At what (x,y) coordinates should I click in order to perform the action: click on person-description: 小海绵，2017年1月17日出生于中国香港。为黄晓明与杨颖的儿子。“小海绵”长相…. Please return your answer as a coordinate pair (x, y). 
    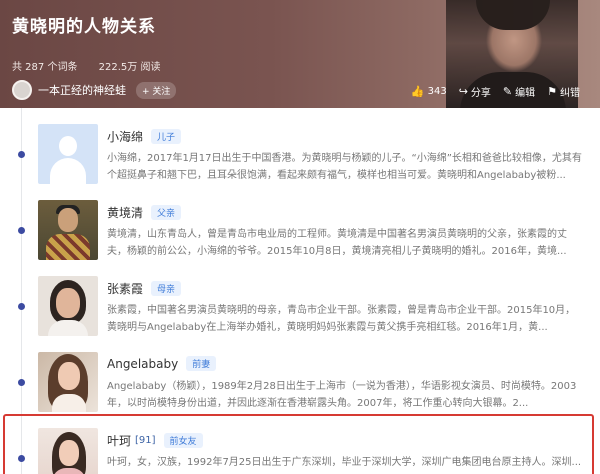
    Looking at the image, I should click on (344, 167).